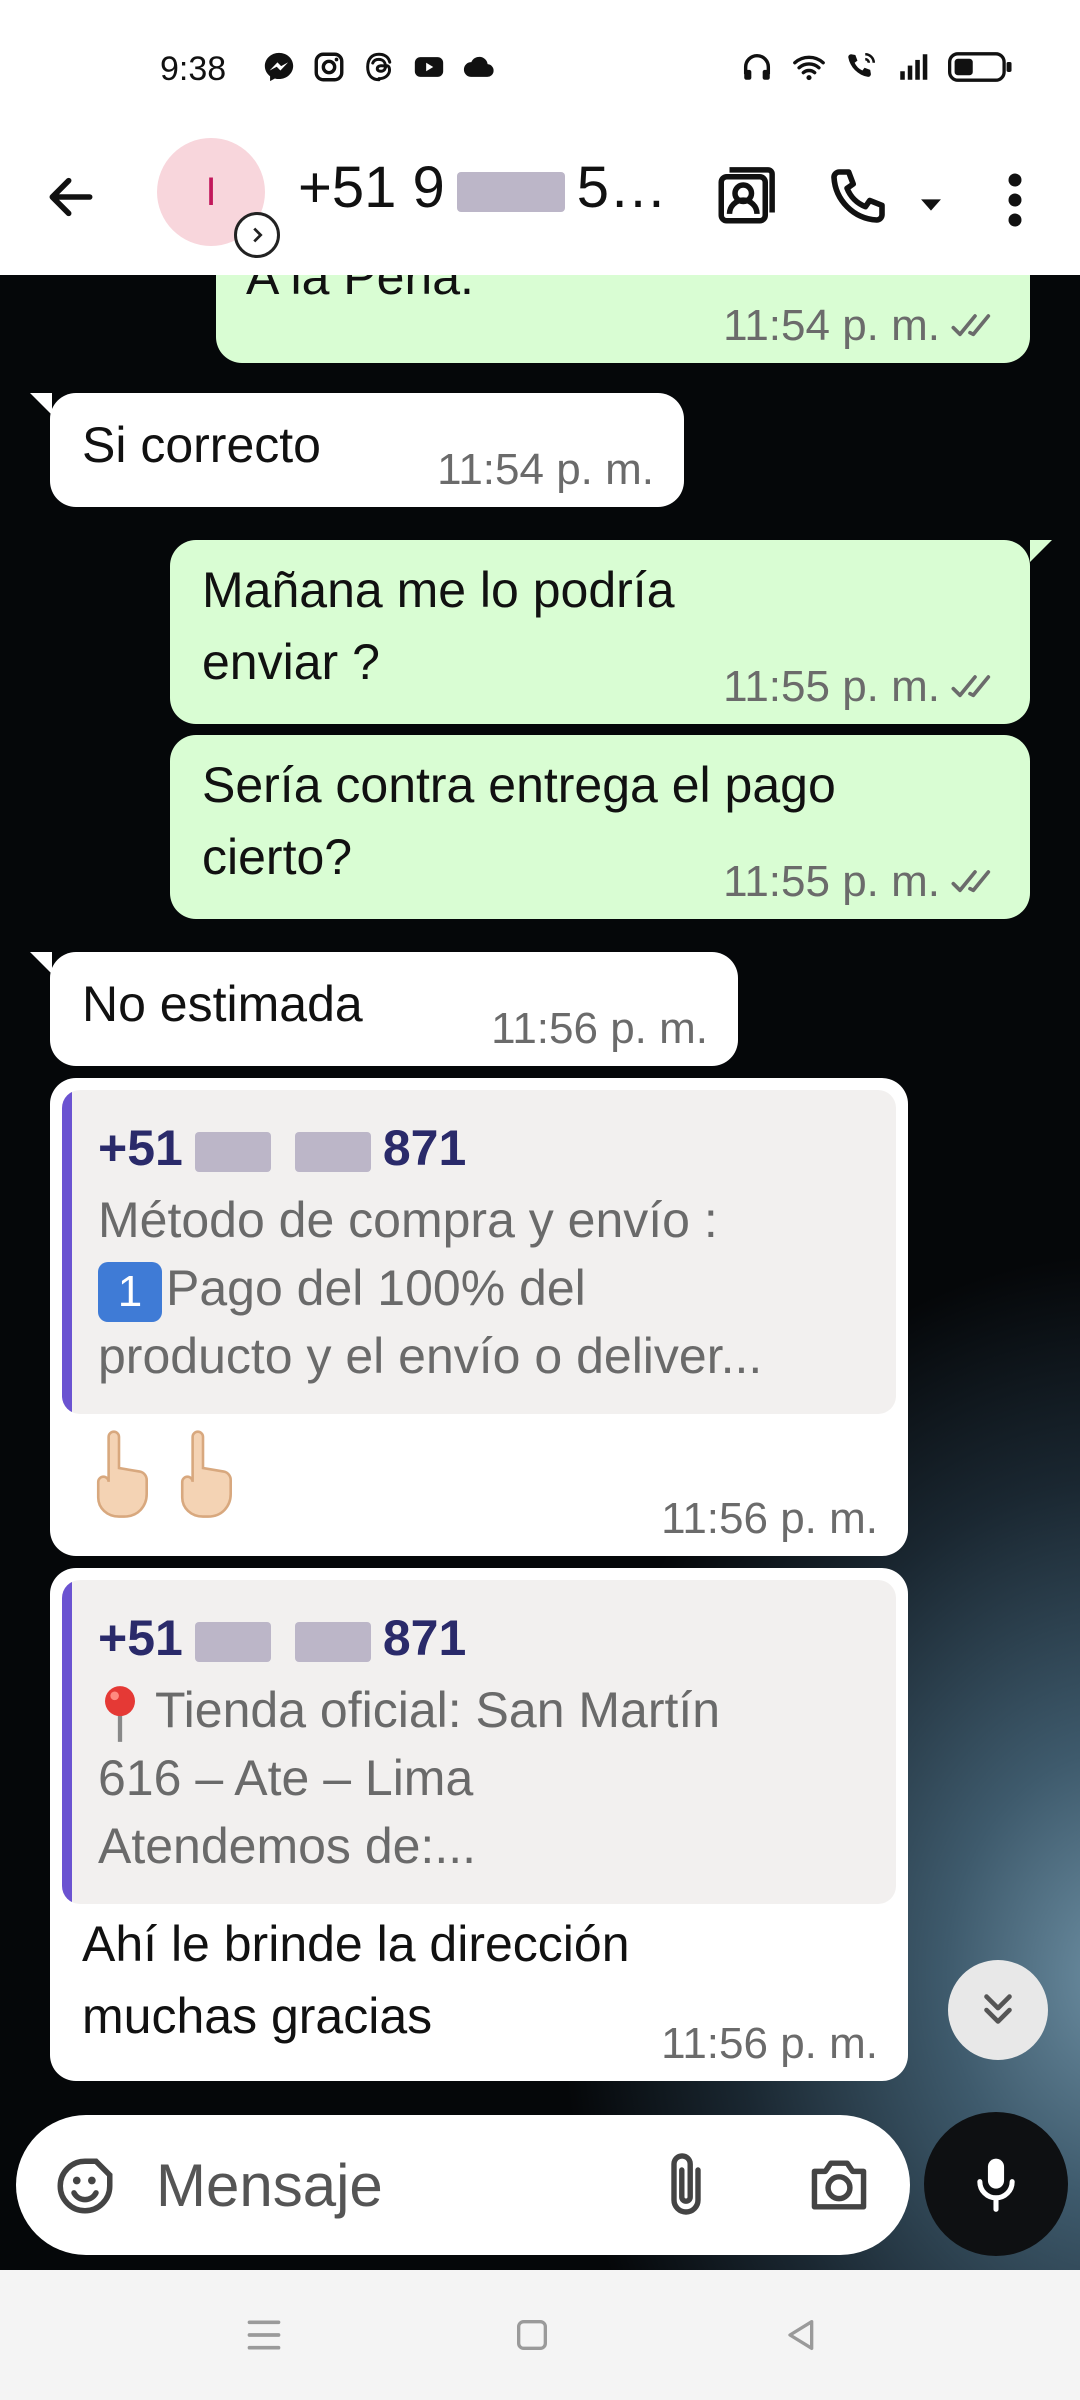 Image resolution: width=1080 pixels, height=2400 pixels. I want to click on menu-lines-icon, so click(264, 2335).